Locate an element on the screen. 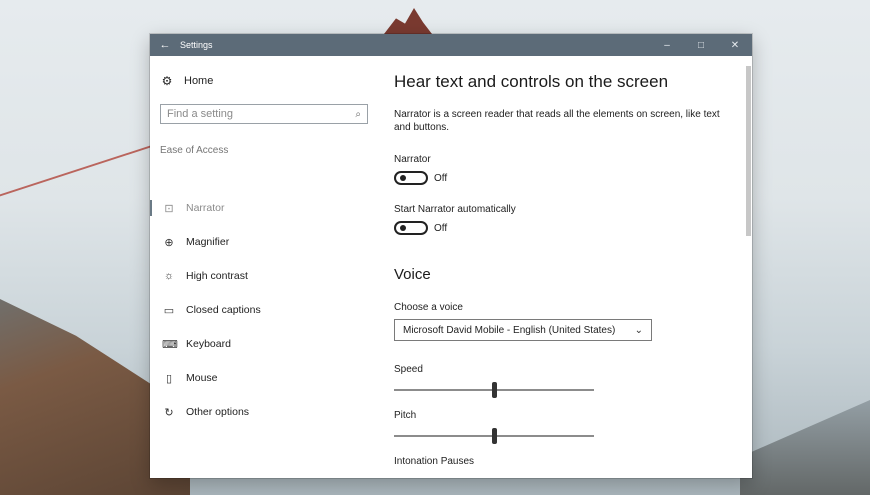  sidebar-item-closed-captions: ▭ Closed captions is located at coordinates (264, 310).